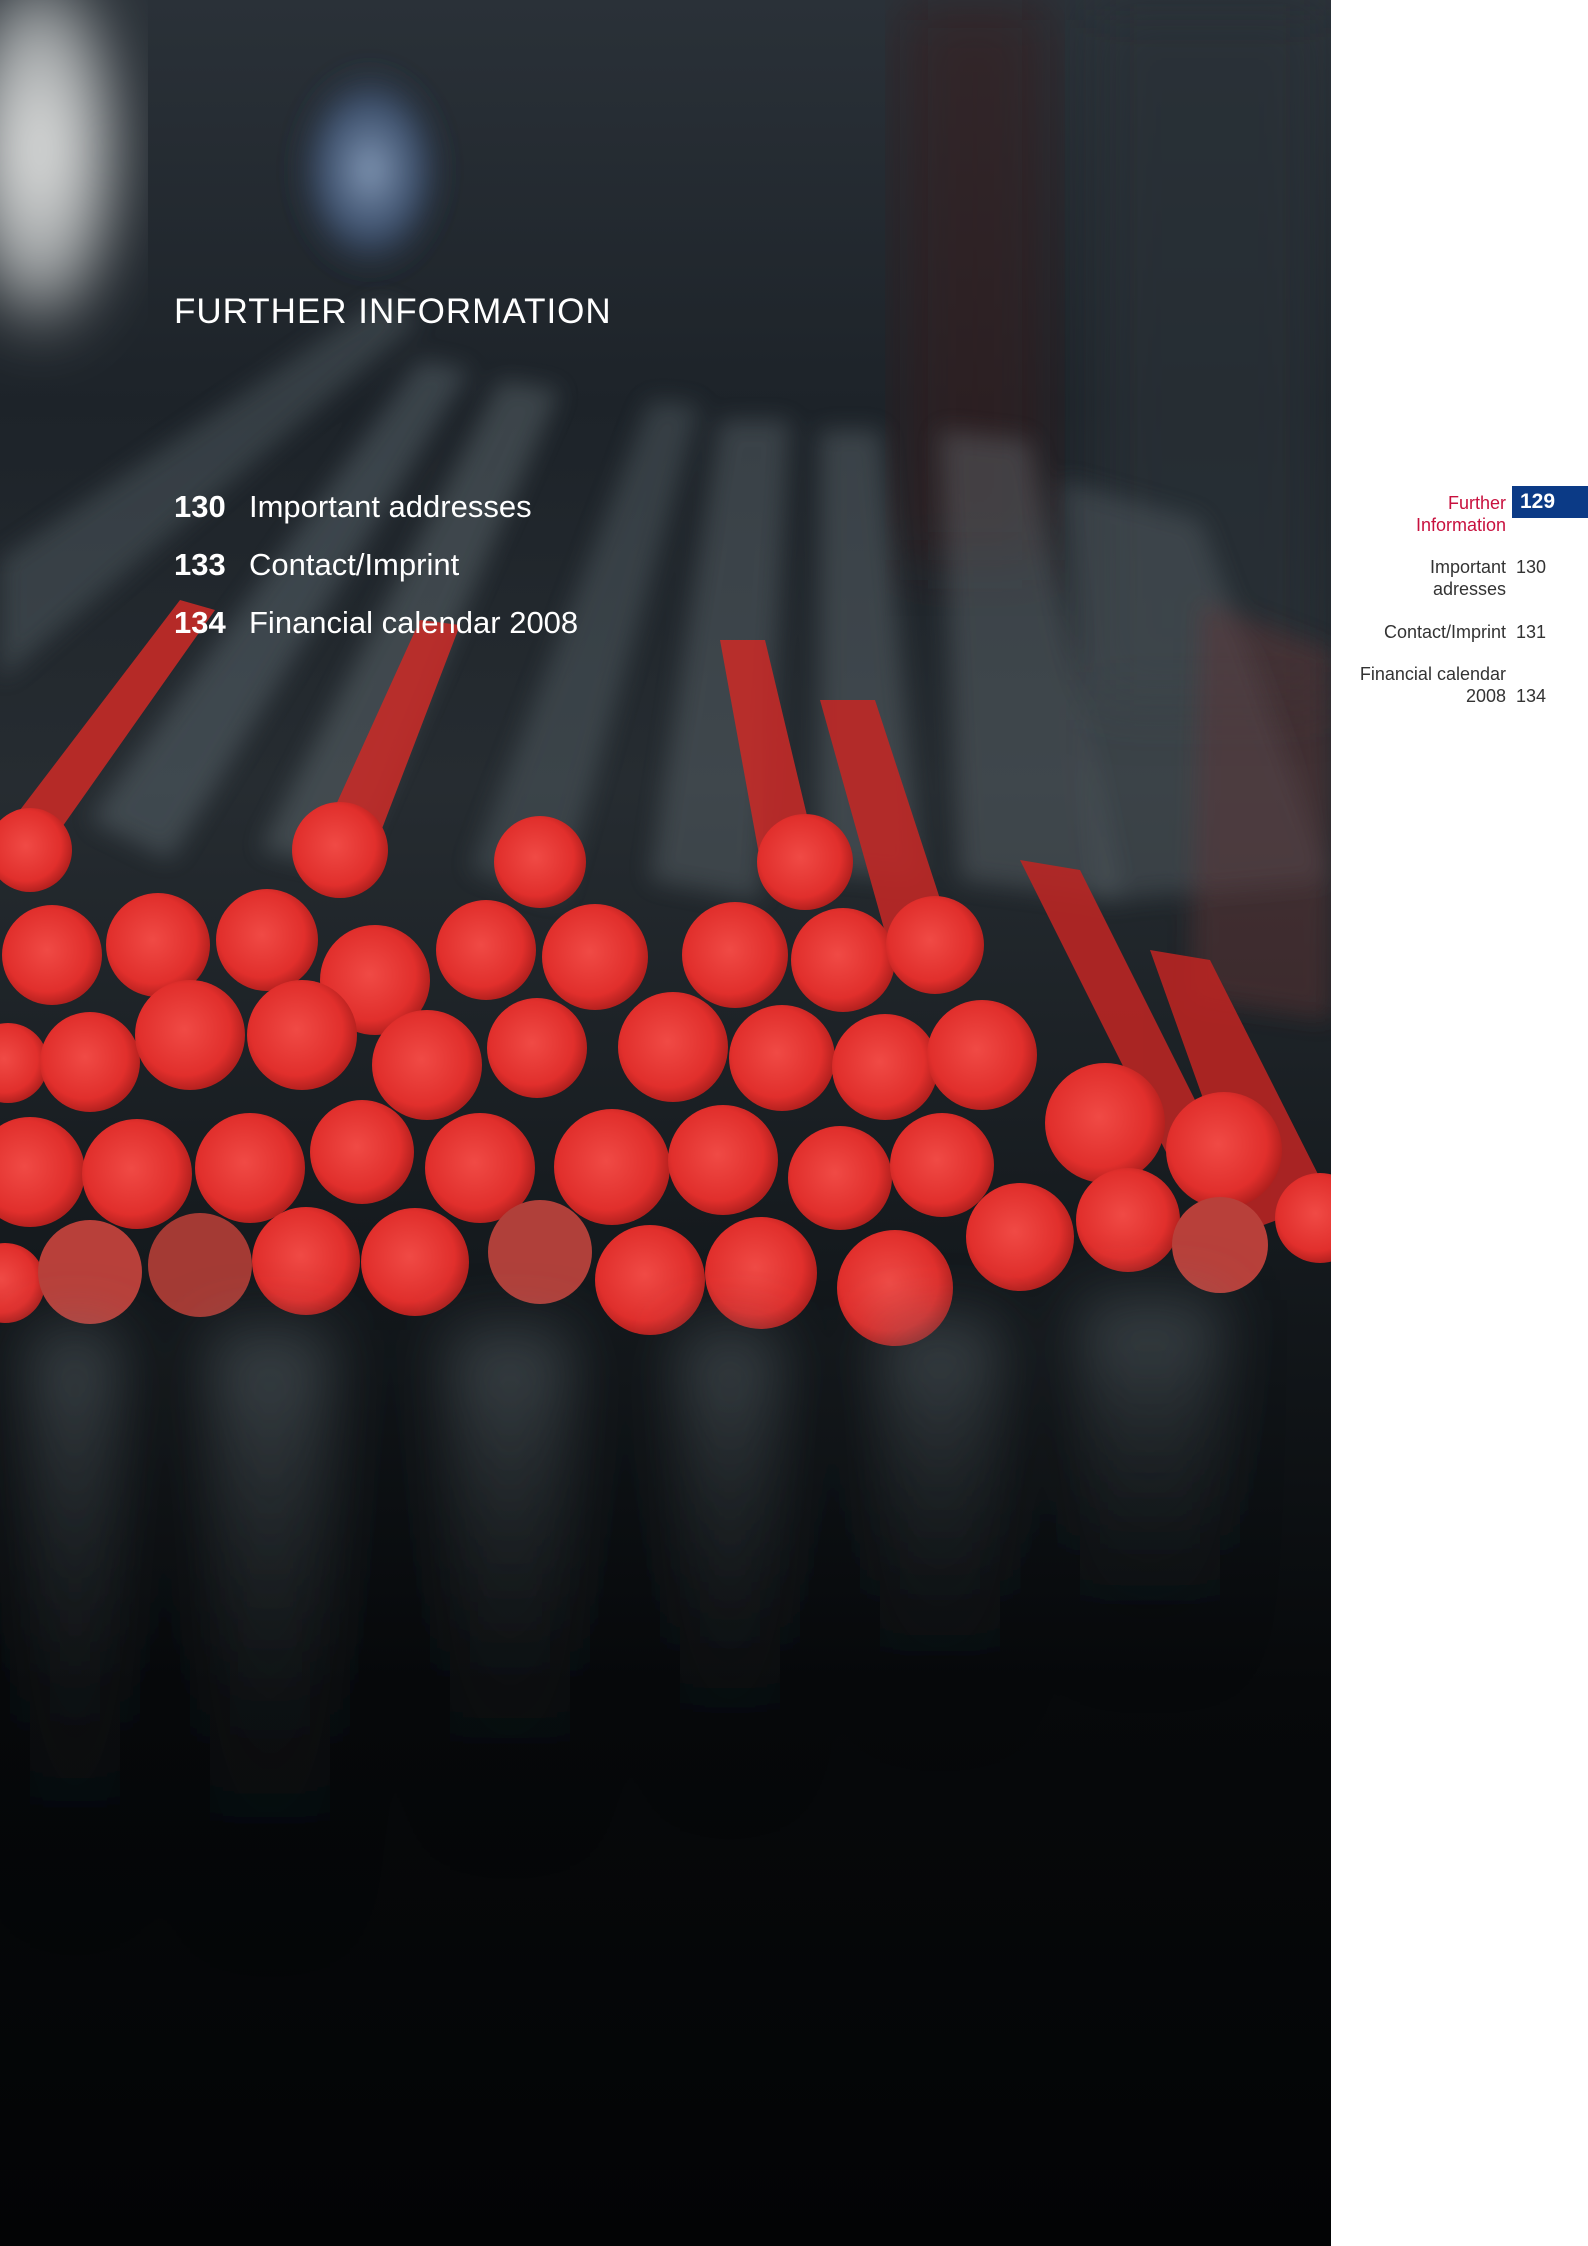 The height and width of the screenshot is (2246, 1588). I want to click on toc-item-financial-calendar: 134 Financial calendar 2008, so click(376, 623).